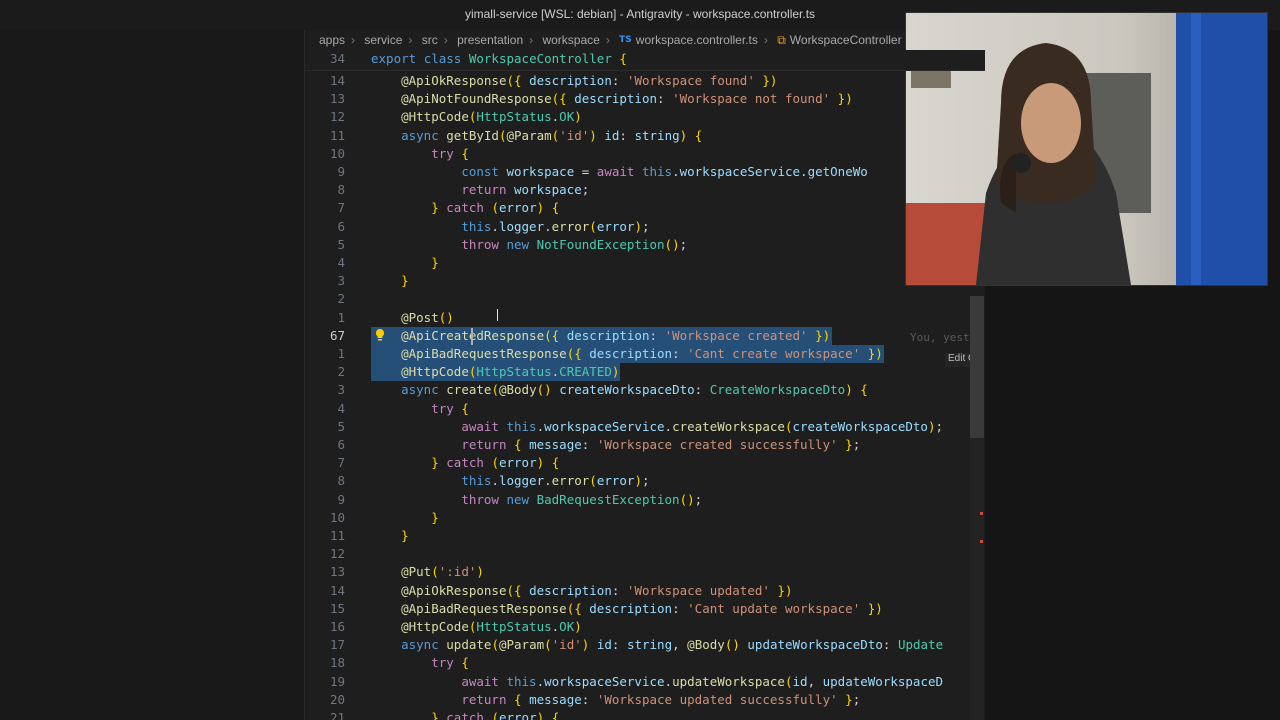 The height and width of the screenshot is (720, 1280). I want to click on code-row: 4 try {, so click(645, 409).